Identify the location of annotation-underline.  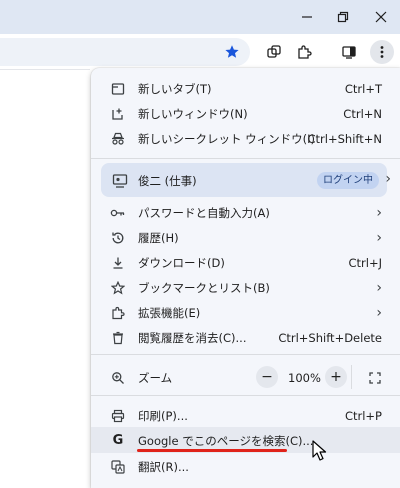
(212, 450).